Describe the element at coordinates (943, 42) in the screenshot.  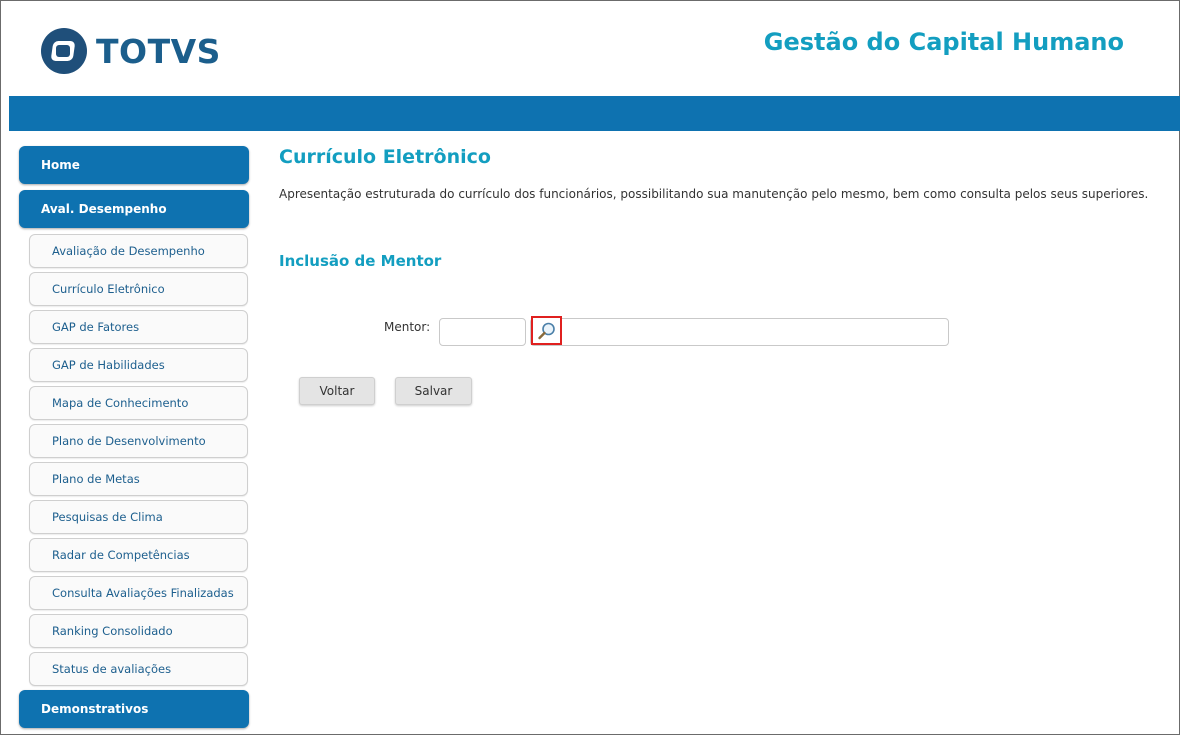
I see `app-title: Gestão do Capital Humano` at that location.